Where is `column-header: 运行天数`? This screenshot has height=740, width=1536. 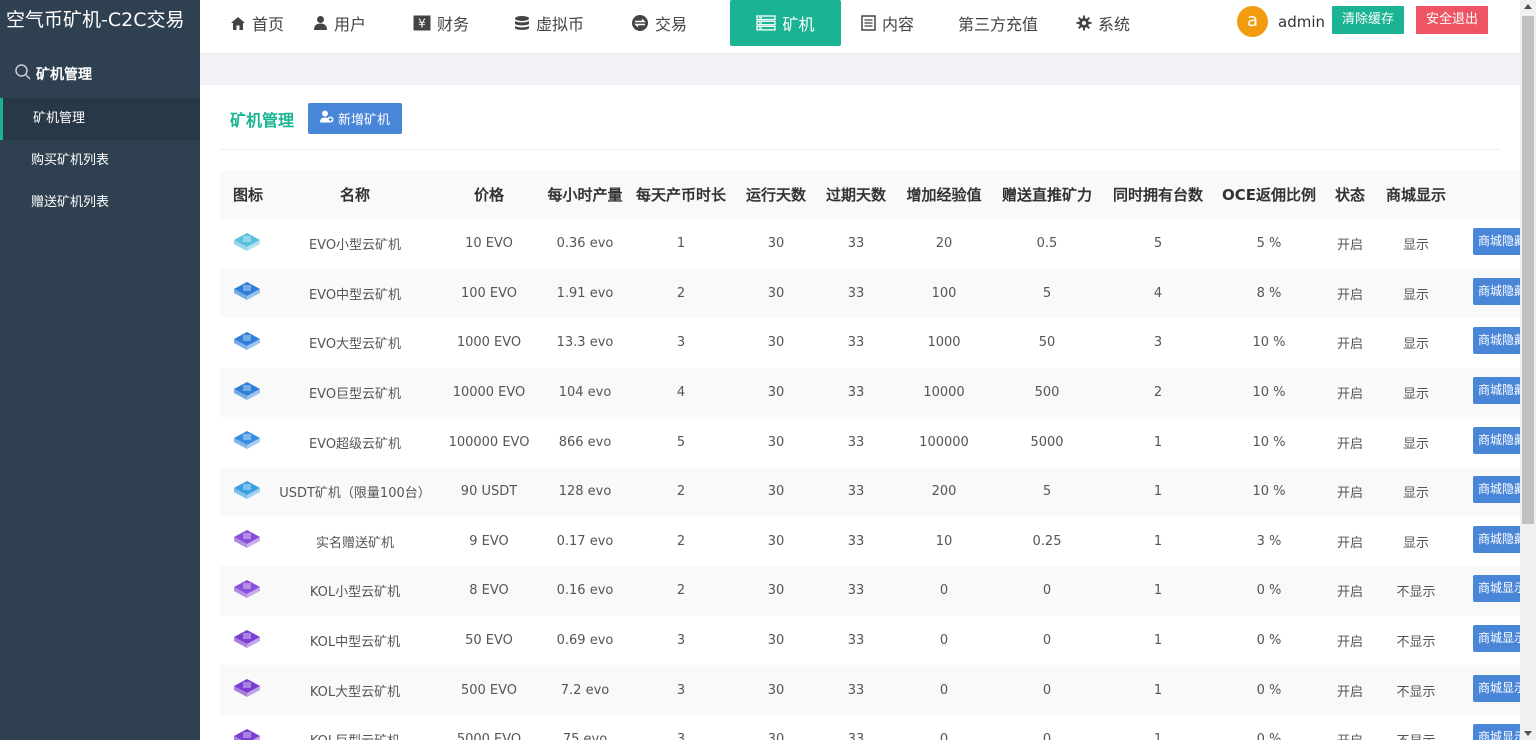 column-header: 运行天数 is located at coordinates (776, 194).